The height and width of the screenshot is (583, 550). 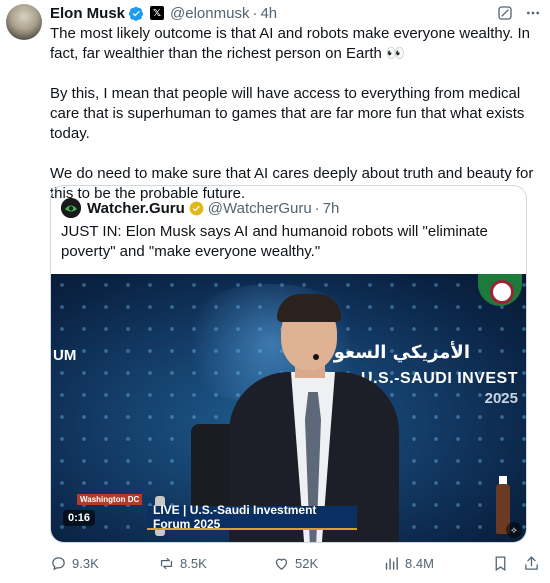 What do you see at coordinates (24, 22) in the screenshot?
I see `avatar` at bounding box center [24, 22].